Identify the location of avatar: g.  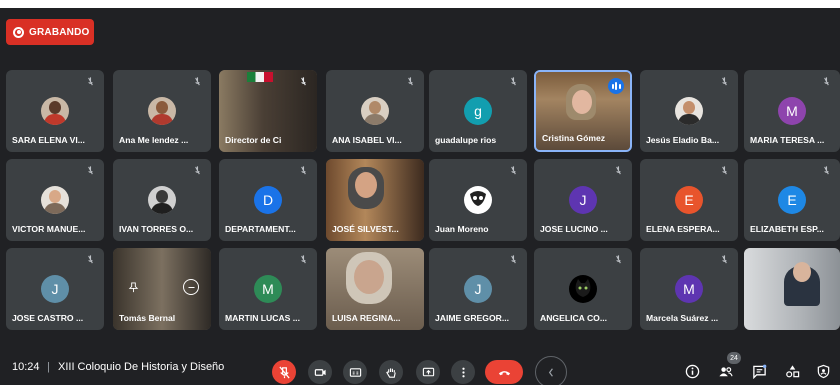
(478, 111).